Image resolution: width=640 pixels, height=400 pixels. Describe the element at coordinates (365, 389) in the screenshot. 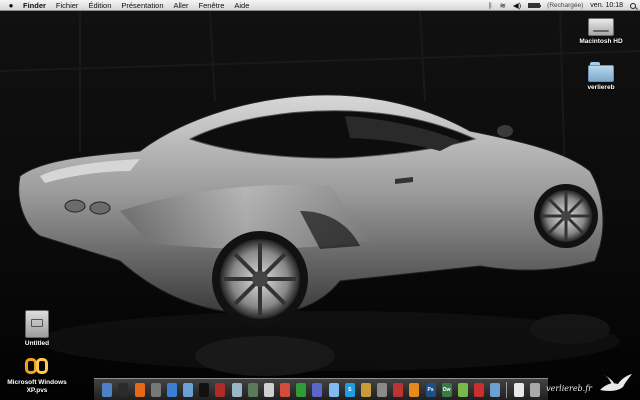

I see `dock-cyberduck-icon` at that location.